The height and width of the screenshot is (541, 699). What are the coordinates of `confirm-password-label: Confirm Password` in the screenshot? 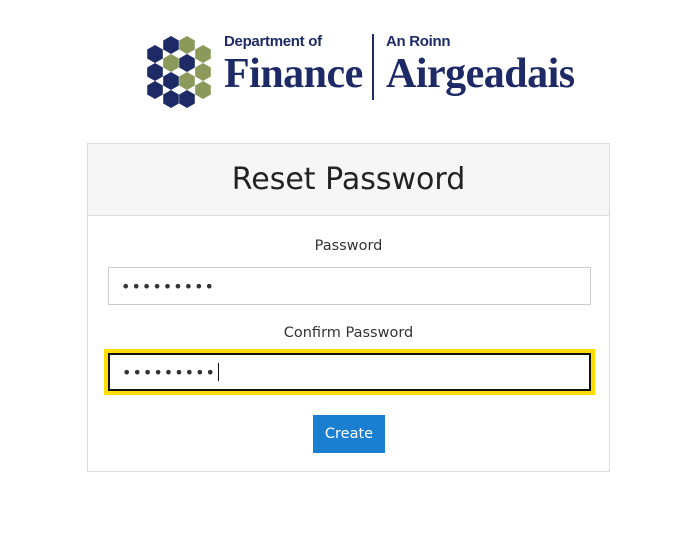 It's located at (348, 333).